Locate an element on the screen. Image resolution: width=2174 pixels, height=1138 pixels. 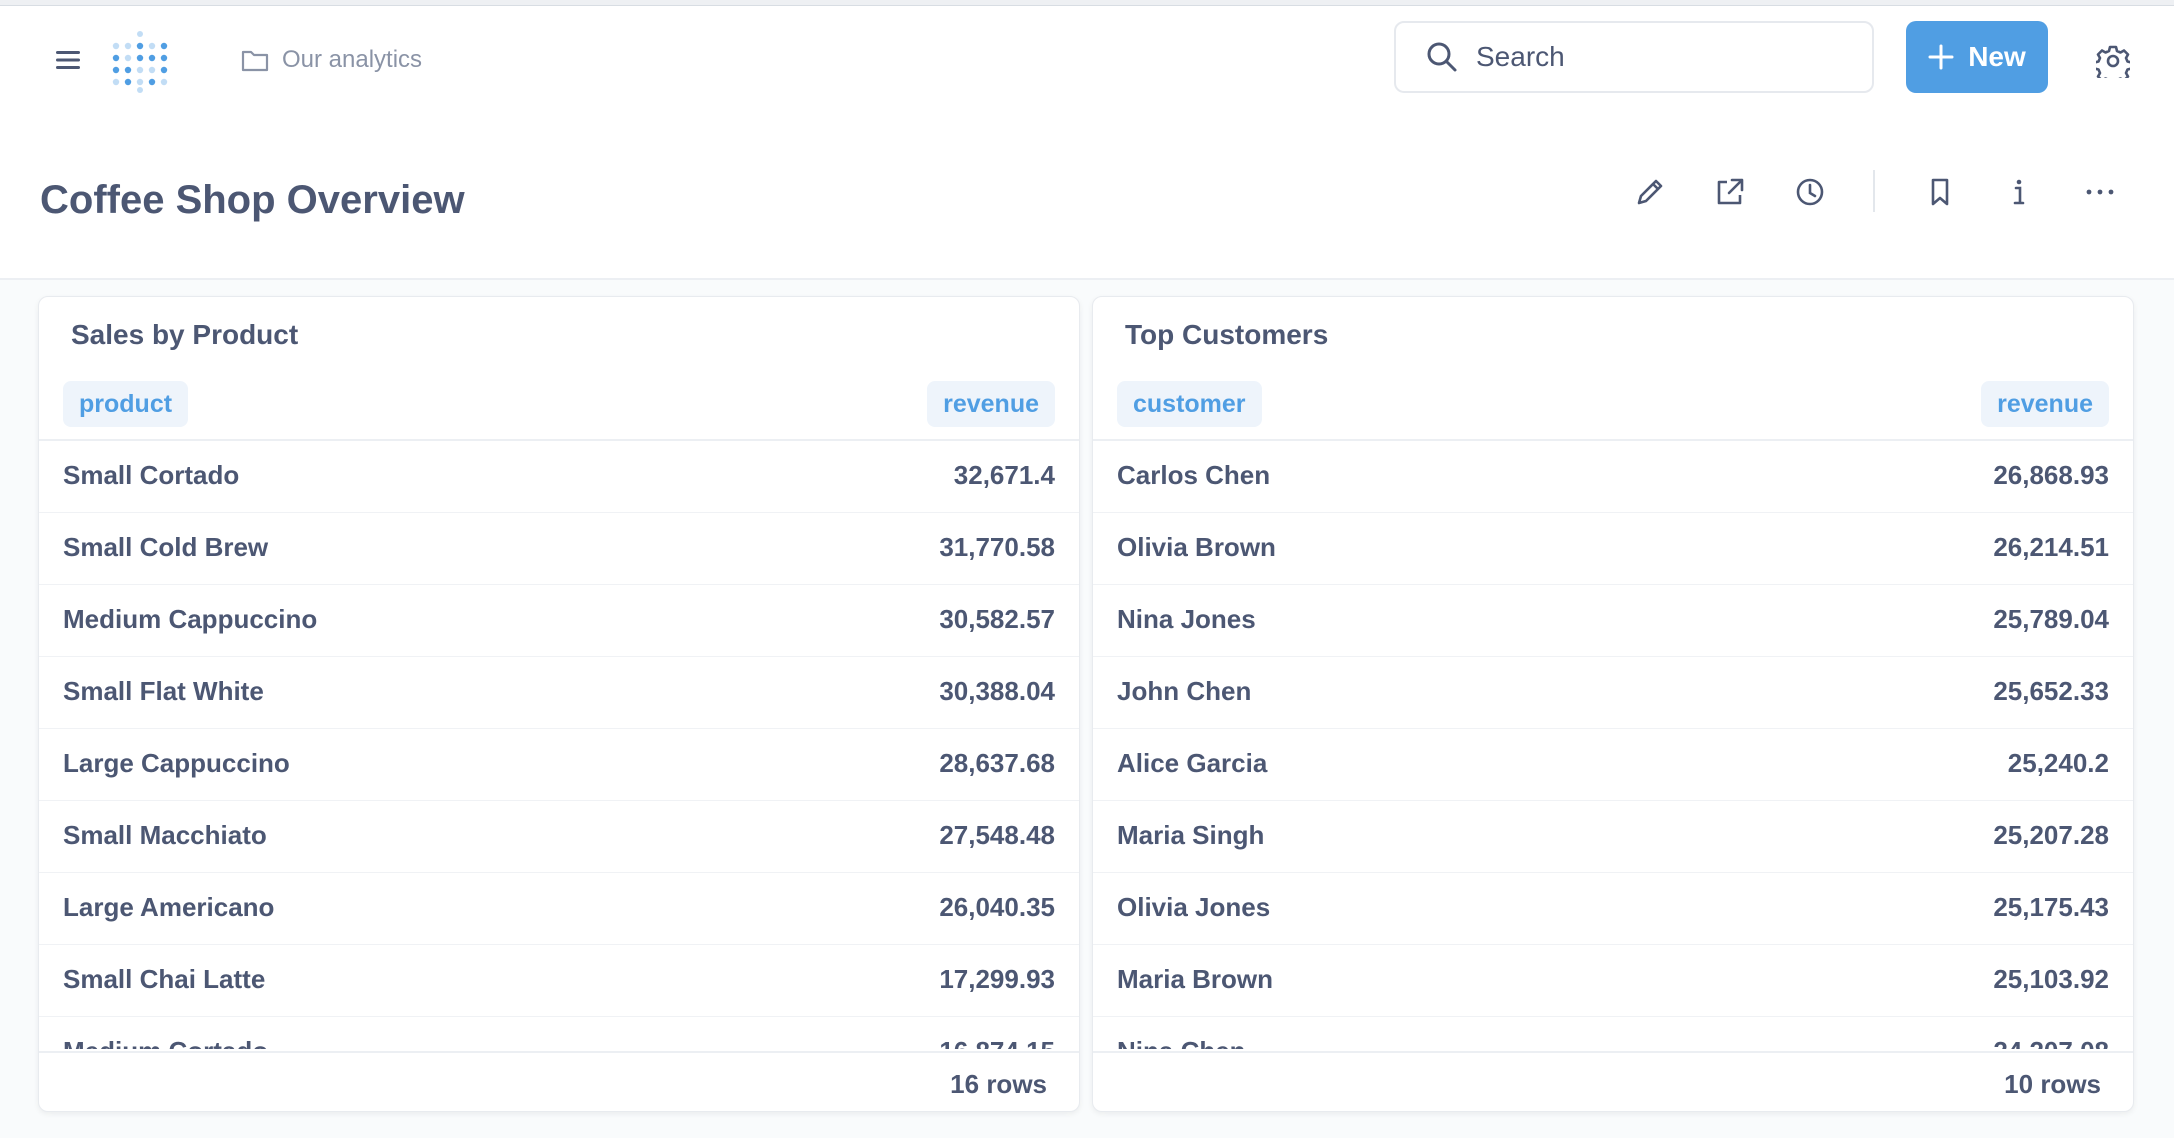
cell-revenue: 25,652.33 is located at coordinates (2051, 691).